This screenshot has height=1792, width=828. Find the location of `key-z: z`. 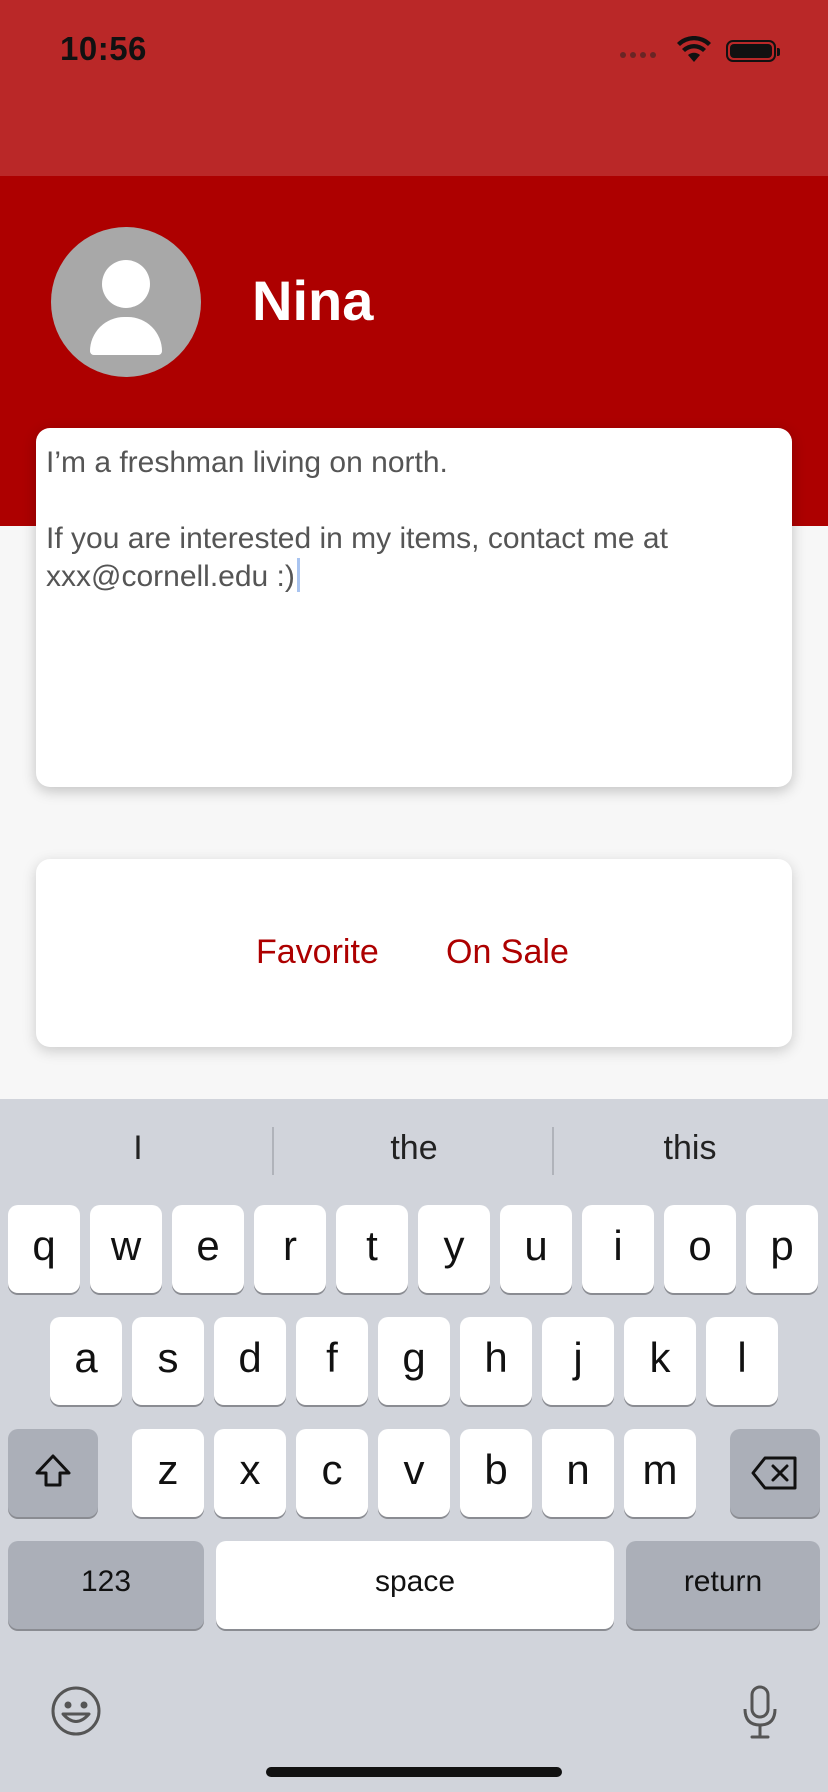

key-z: z is located at coordinates (168, 1473).